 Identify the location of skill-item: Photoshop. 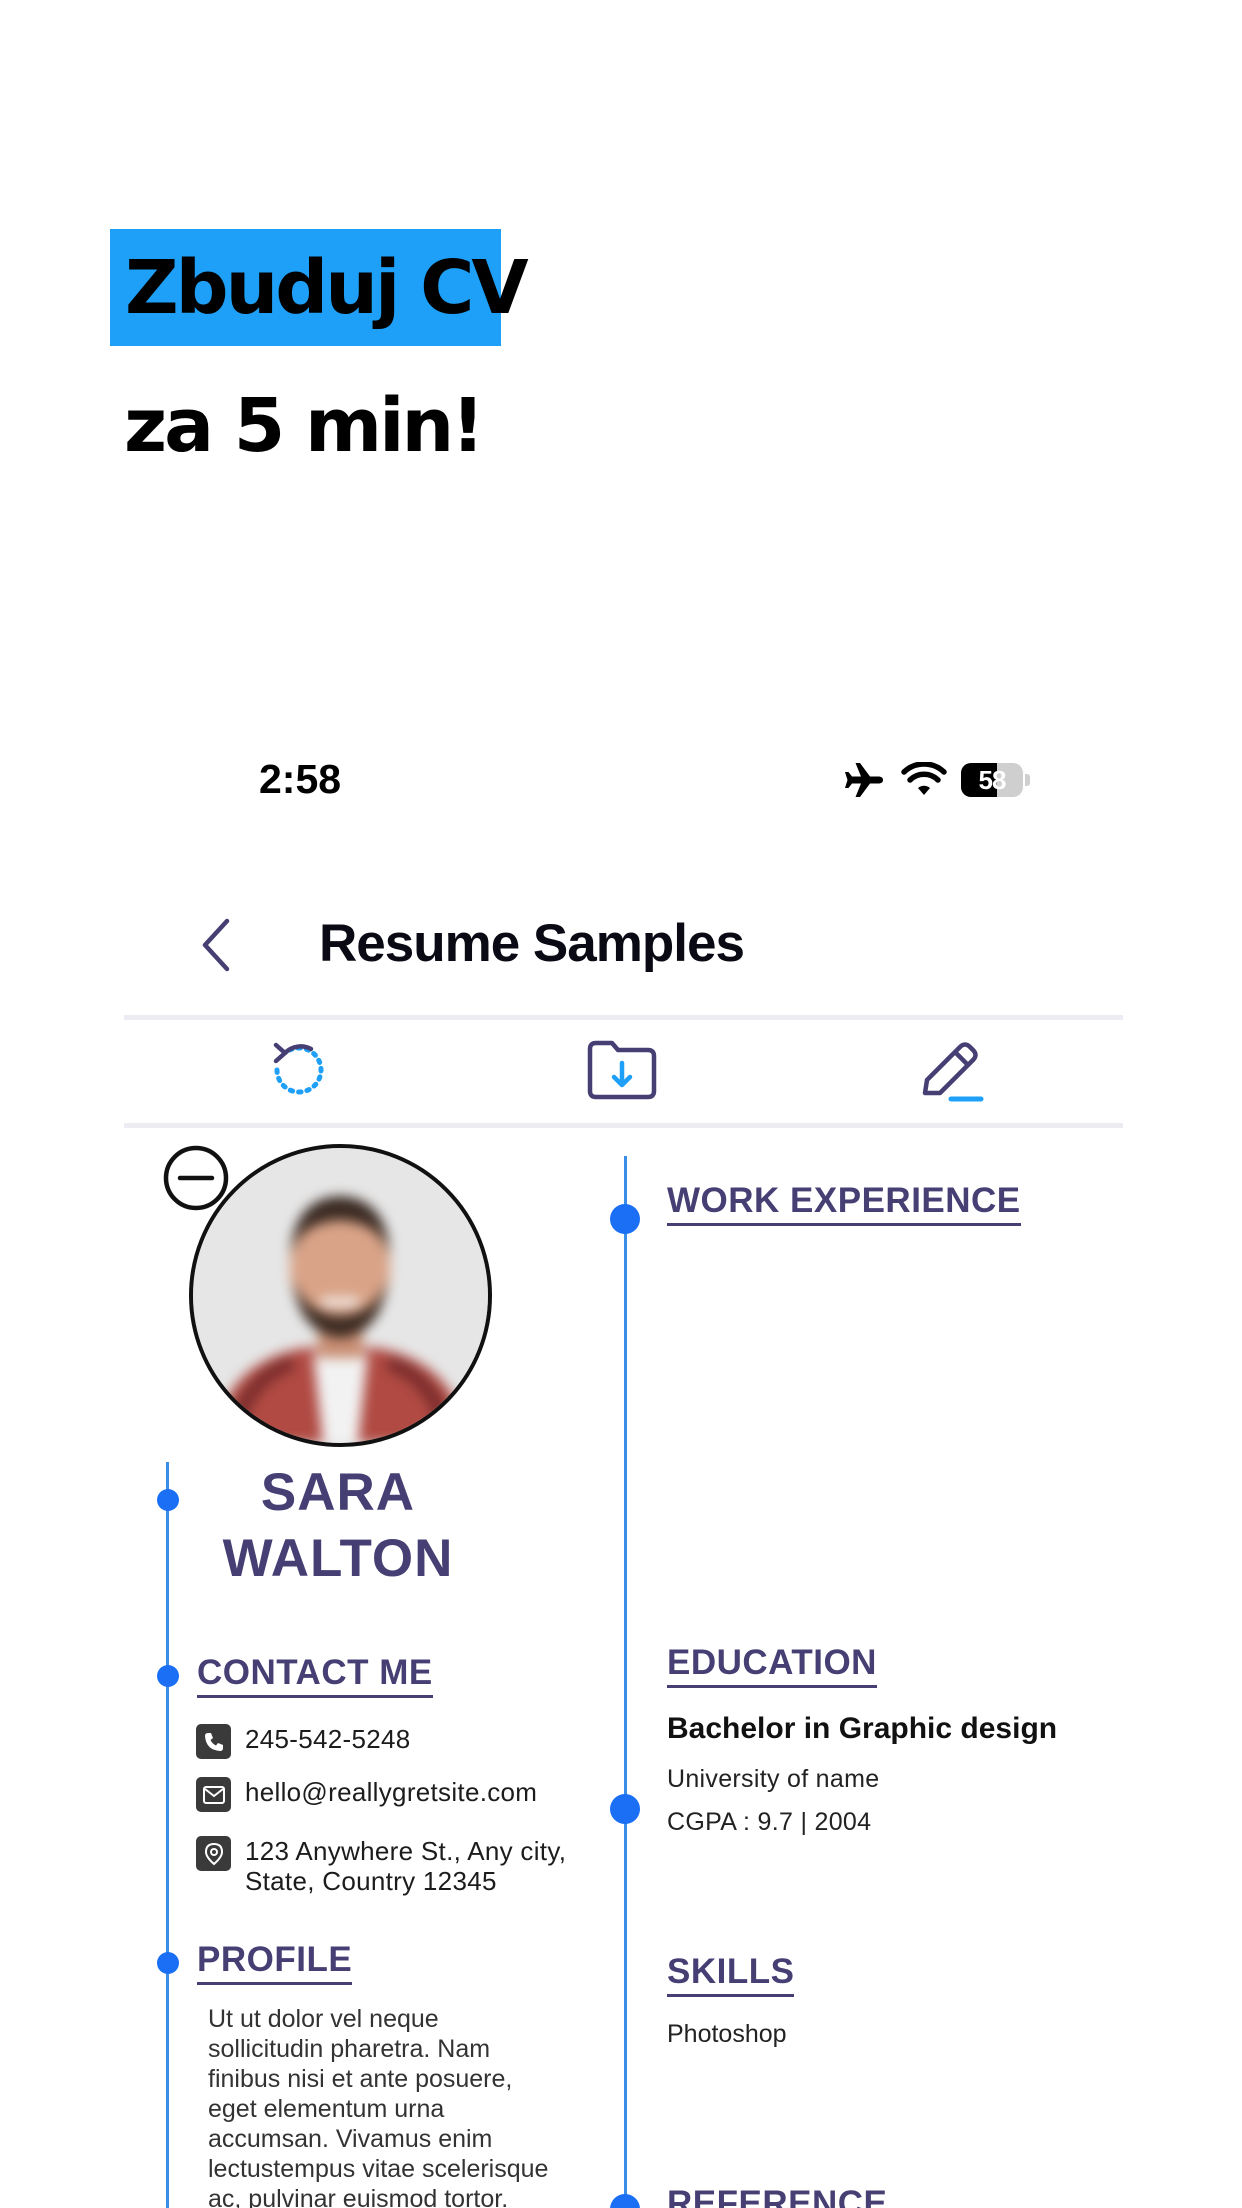
(727, 2034).